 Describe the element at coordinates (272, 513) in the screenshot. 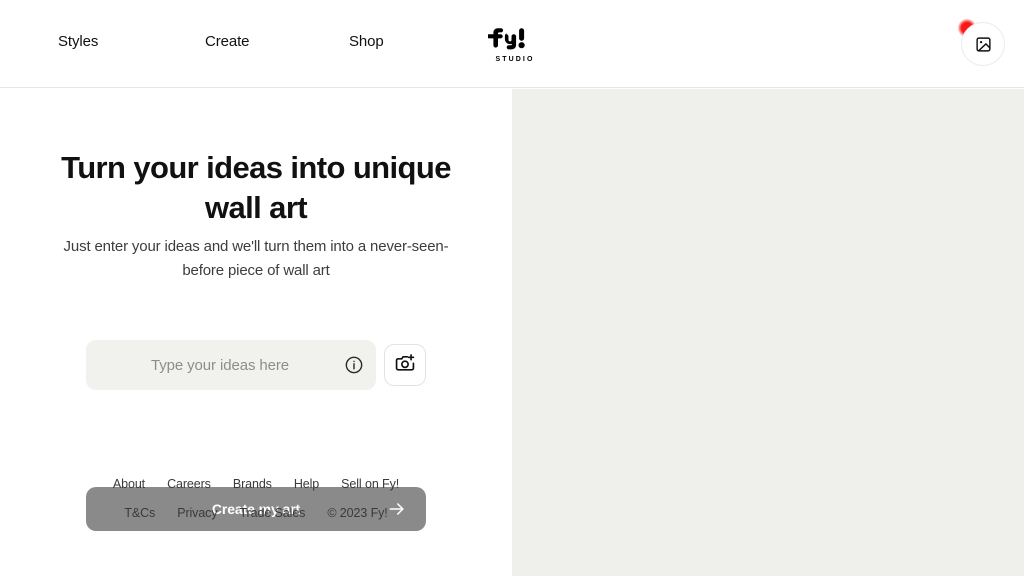

I see `footer-link-trade-sales: Trade Sales` at that location.